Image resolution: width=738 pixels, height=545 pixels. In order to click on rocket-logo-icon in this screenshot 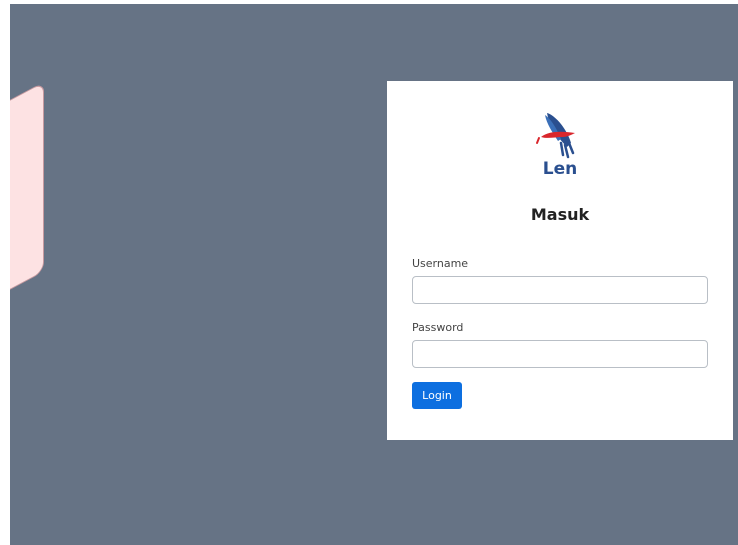, I will do `click(555, 136)`.